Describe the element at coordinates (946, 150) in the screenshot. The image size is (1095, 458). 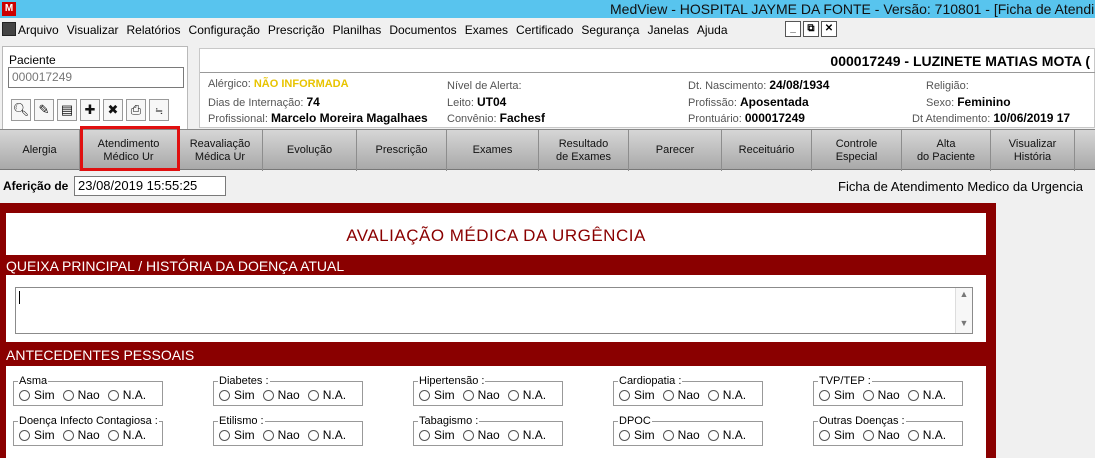
I see `tab-alta-paciente: Alta do Paciente` at that location.